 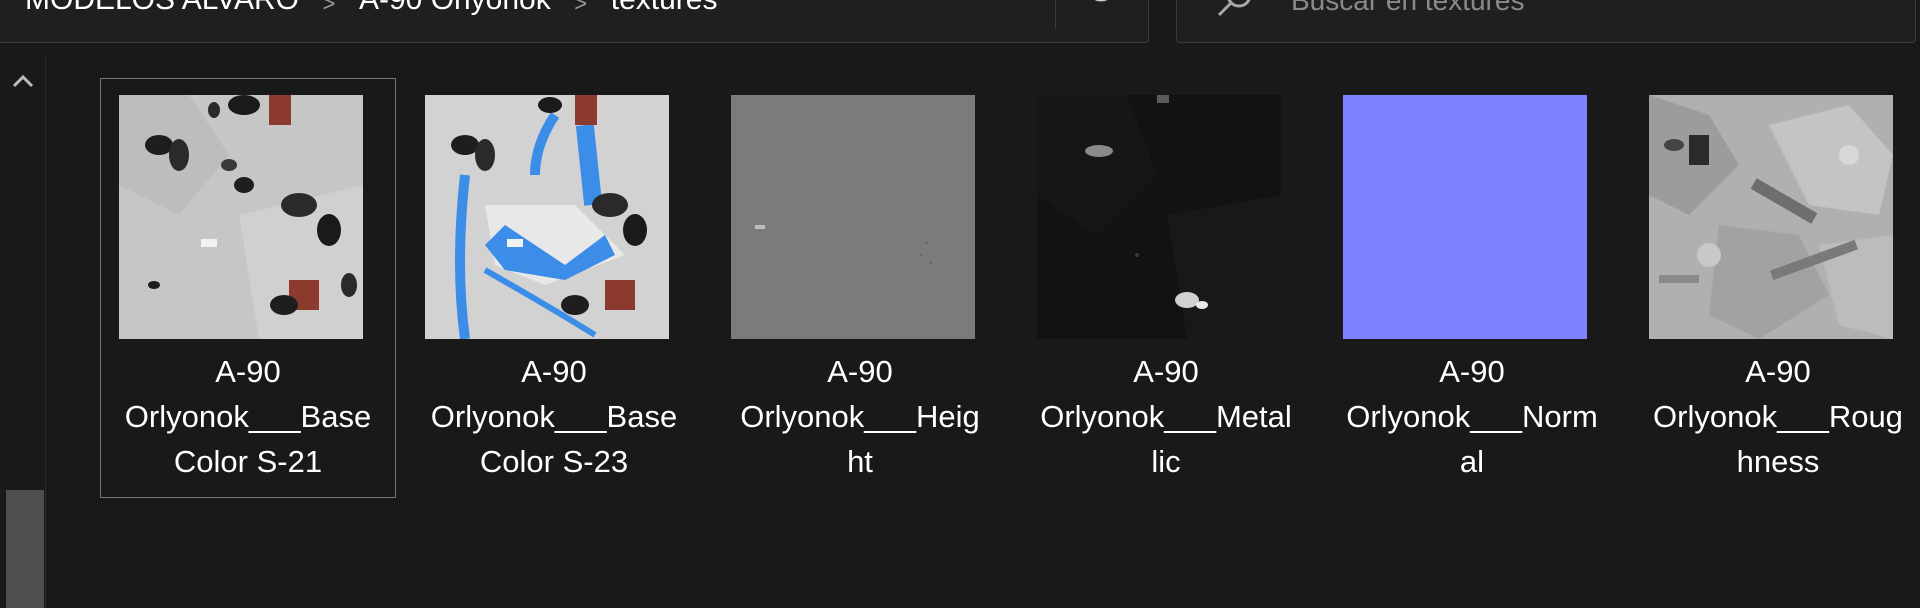 What do you see at coordinates (455, 7) in the screenshot?
I see `breadcrumb-item-a90-orlyonok: A-90 Orlyonok` at bounding box center [455, 7].